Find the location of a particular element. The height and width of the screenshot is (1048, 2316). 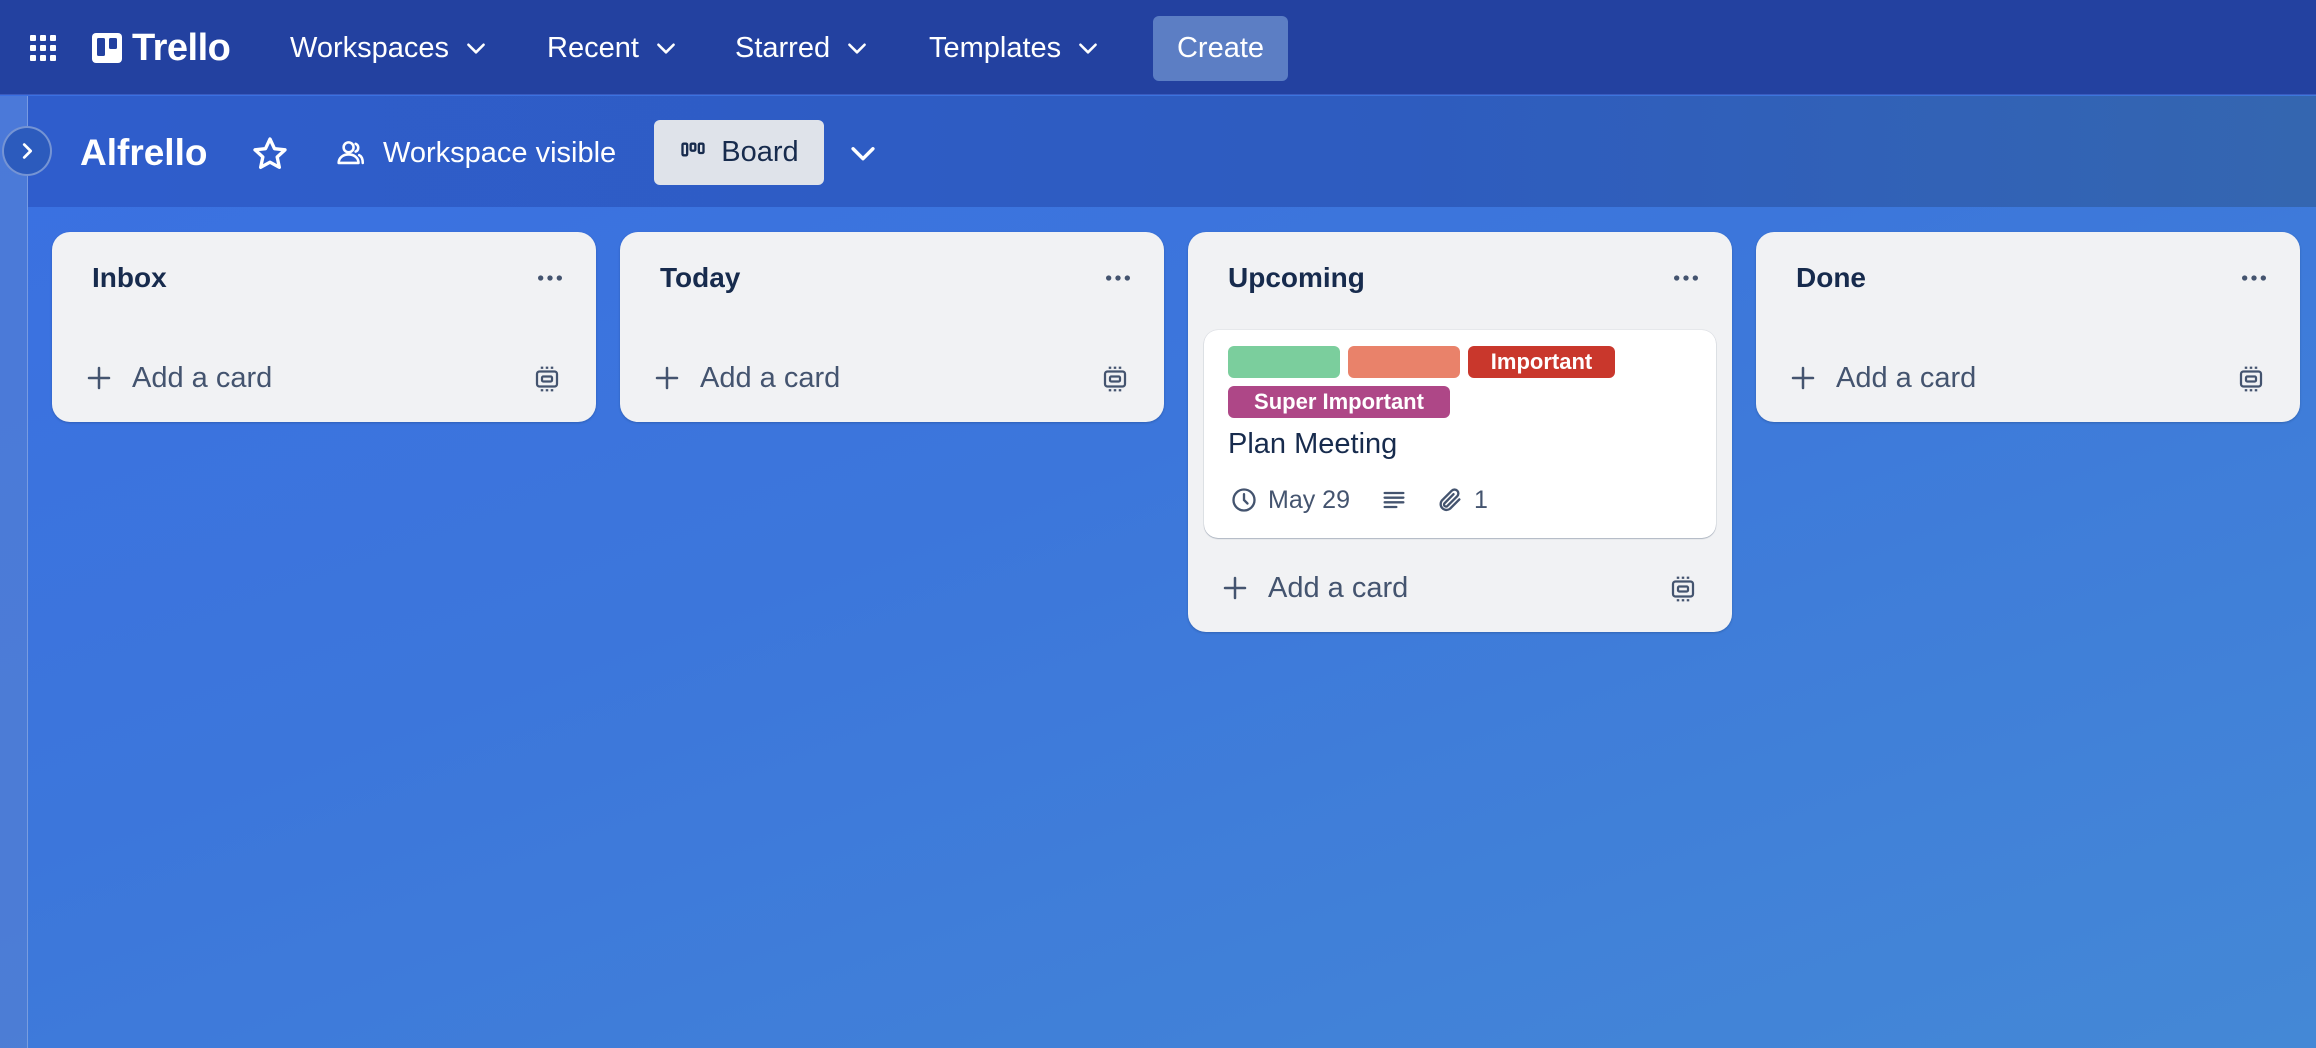

list-title: Inbox is located at coordinates (129, 278).